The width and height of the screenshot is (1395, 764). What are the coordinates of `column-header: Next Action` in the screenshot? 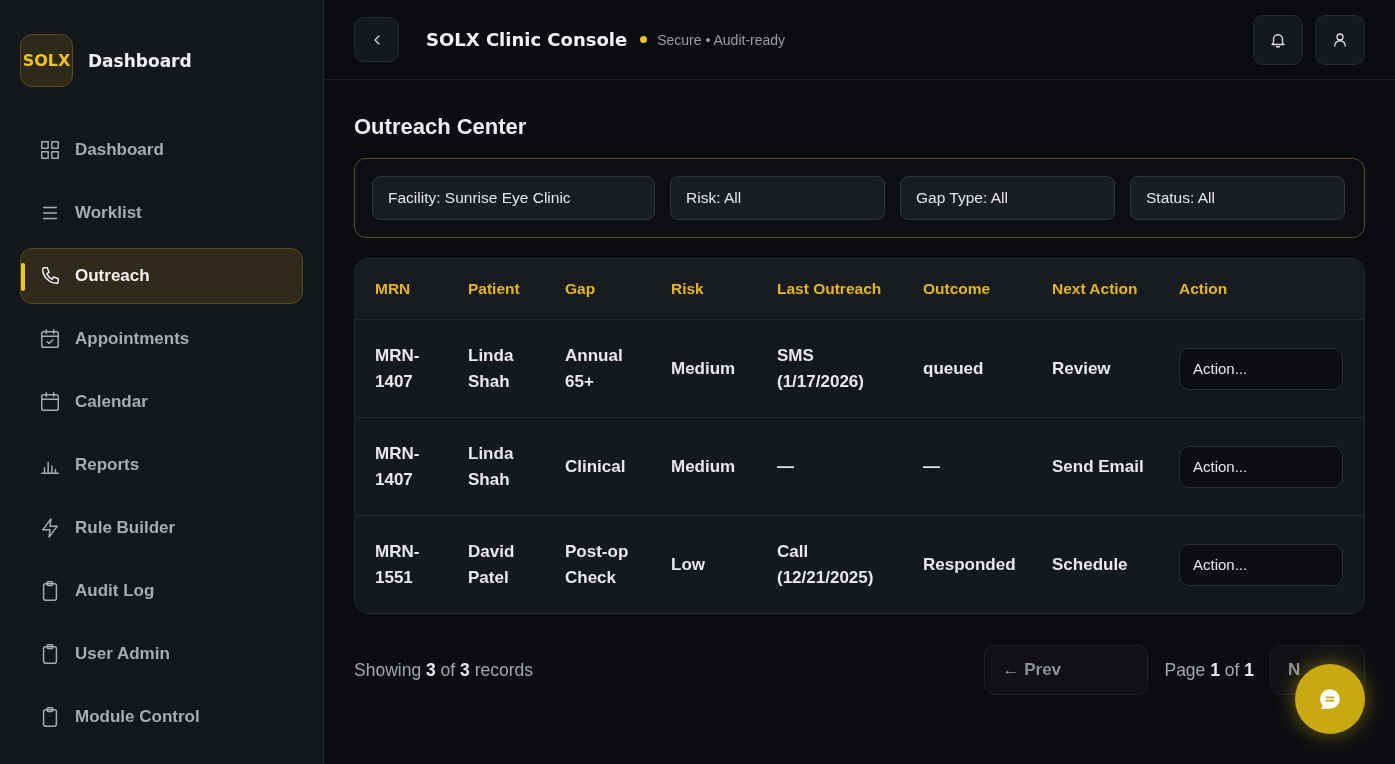 It's located at (1095, 289).